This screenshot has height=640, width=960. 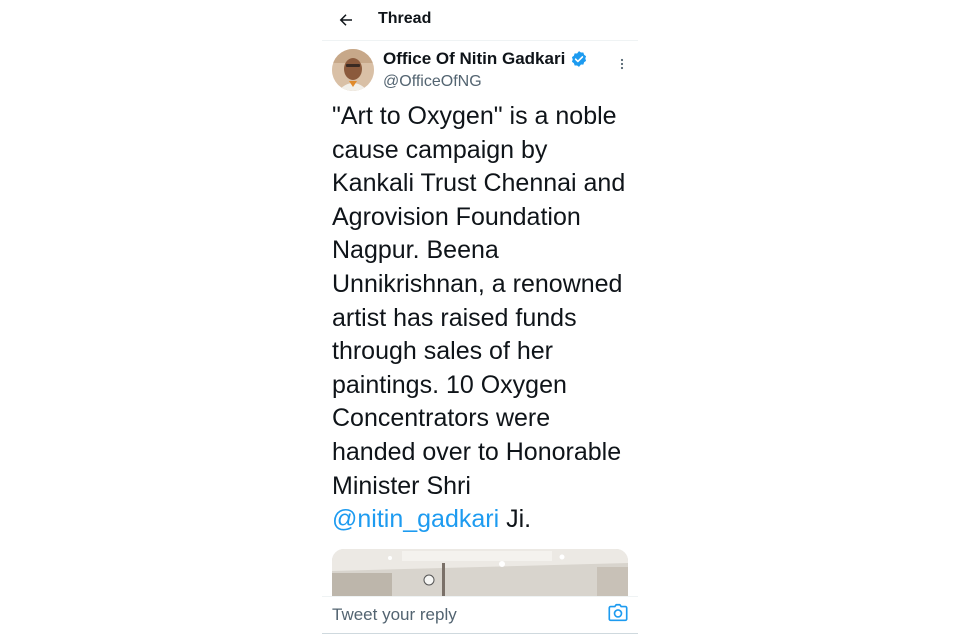 I want to click on more-options-button, so click(x=622, y=64).